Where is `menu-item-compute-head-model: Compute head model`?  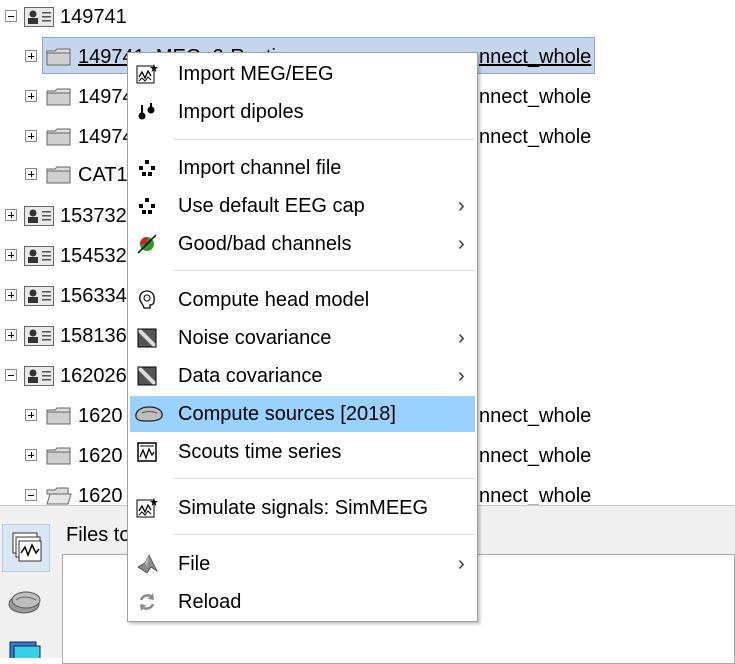
menu-item-compute-head-model: Compute head model is located at coordinates (302, 300).